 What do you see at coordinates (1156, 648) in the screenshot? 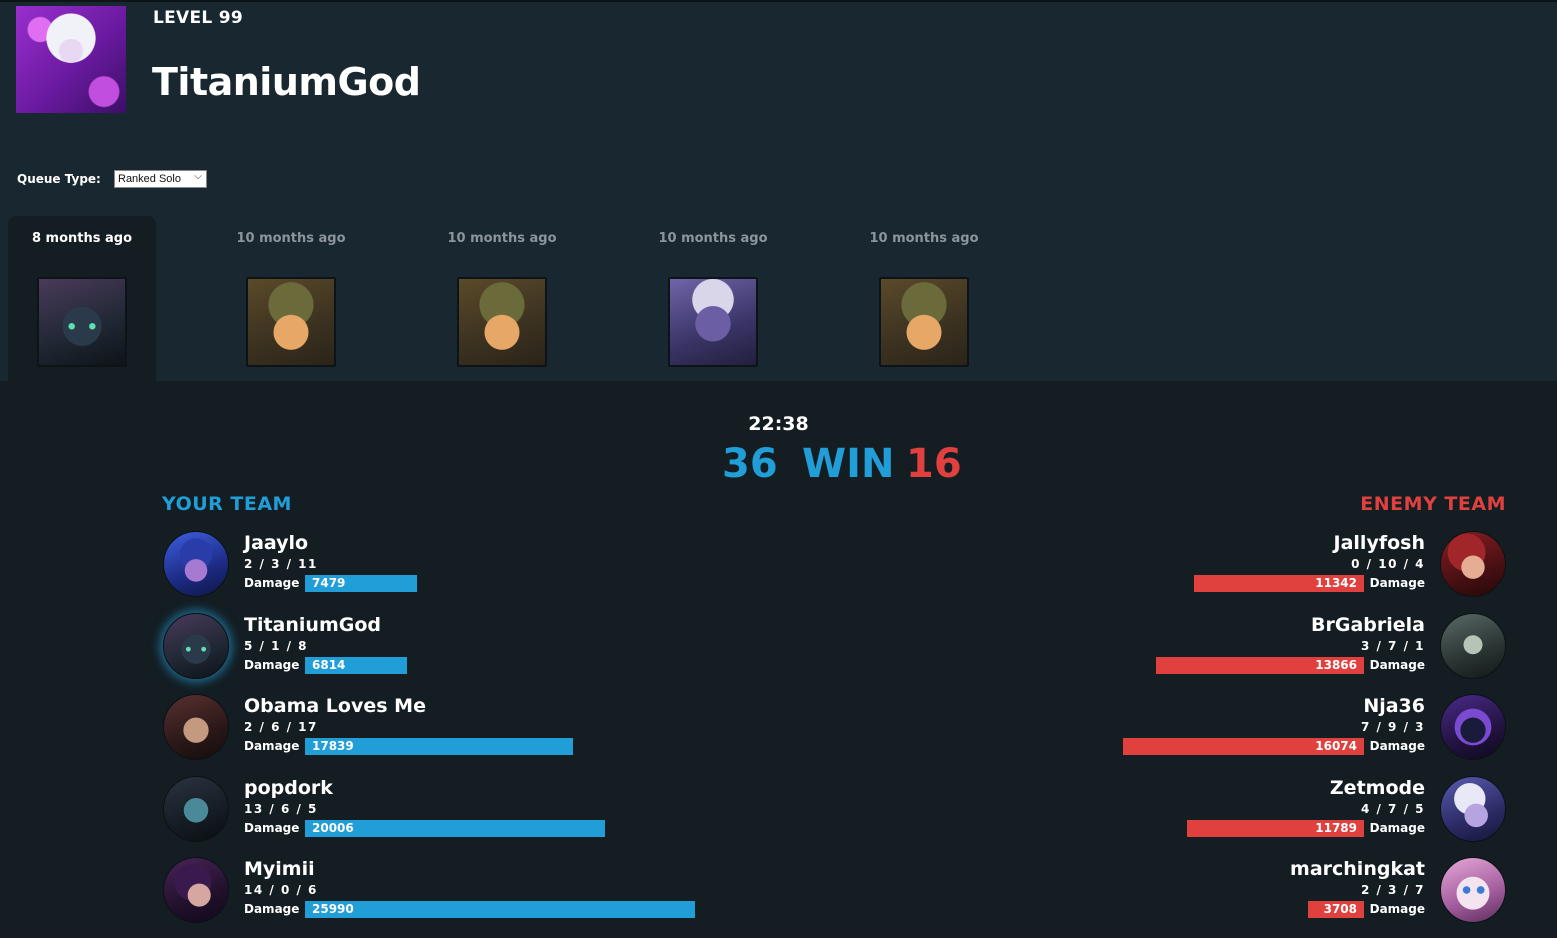
I see `enemy-player-row: BrGabriela 3 / 7 / 1 Damage 13866` at bounding box center [1156, 648].